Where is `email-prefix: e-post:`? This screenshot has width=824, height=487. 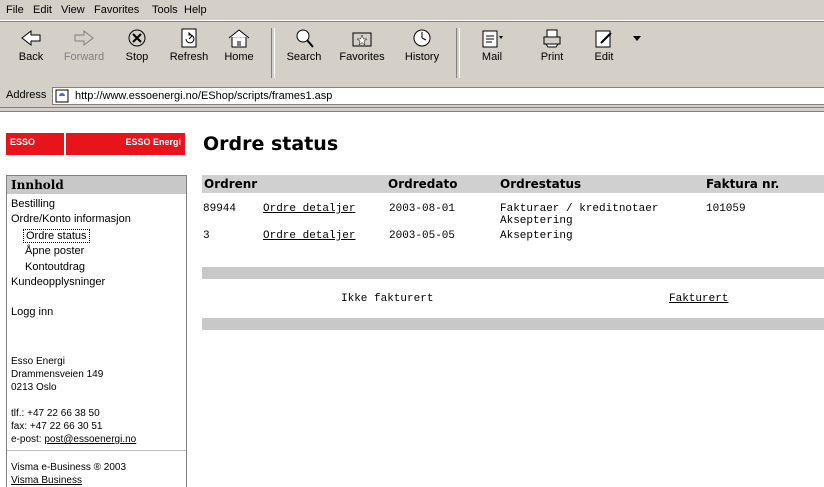 email-prefix: e-post: is located at coordinates (28, 439).